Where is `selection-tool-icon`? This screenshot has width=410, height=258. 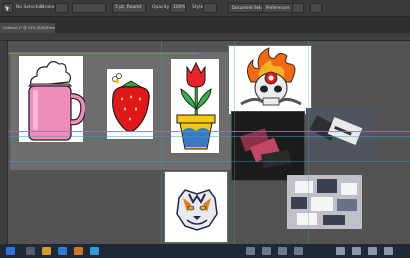
selection-tool-icon is located at coordinates (8, 8).